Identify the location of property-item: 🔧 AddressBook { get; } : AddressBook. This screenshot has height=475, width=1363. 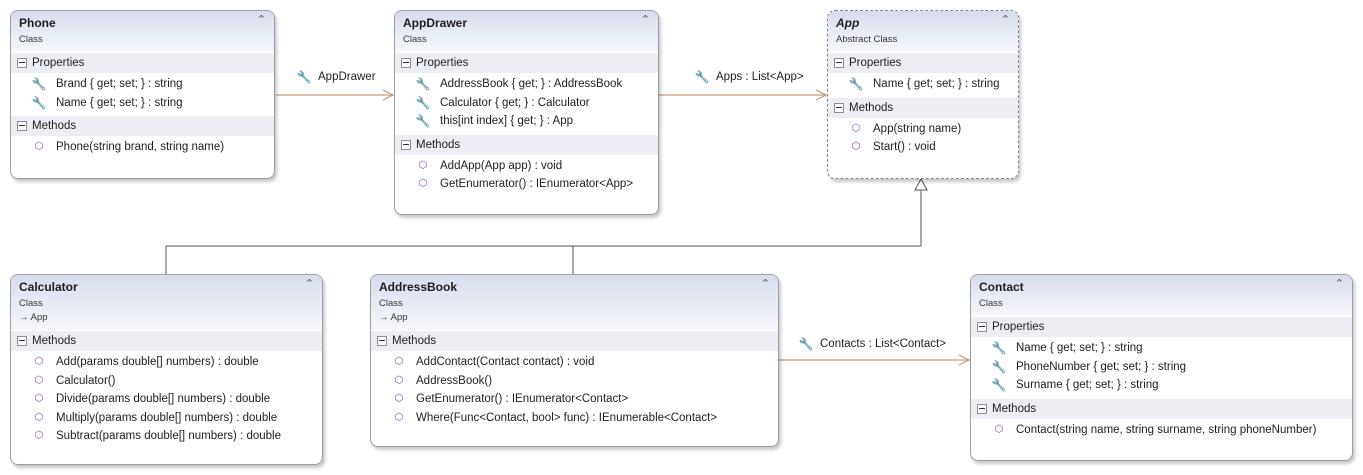
(526, 84).